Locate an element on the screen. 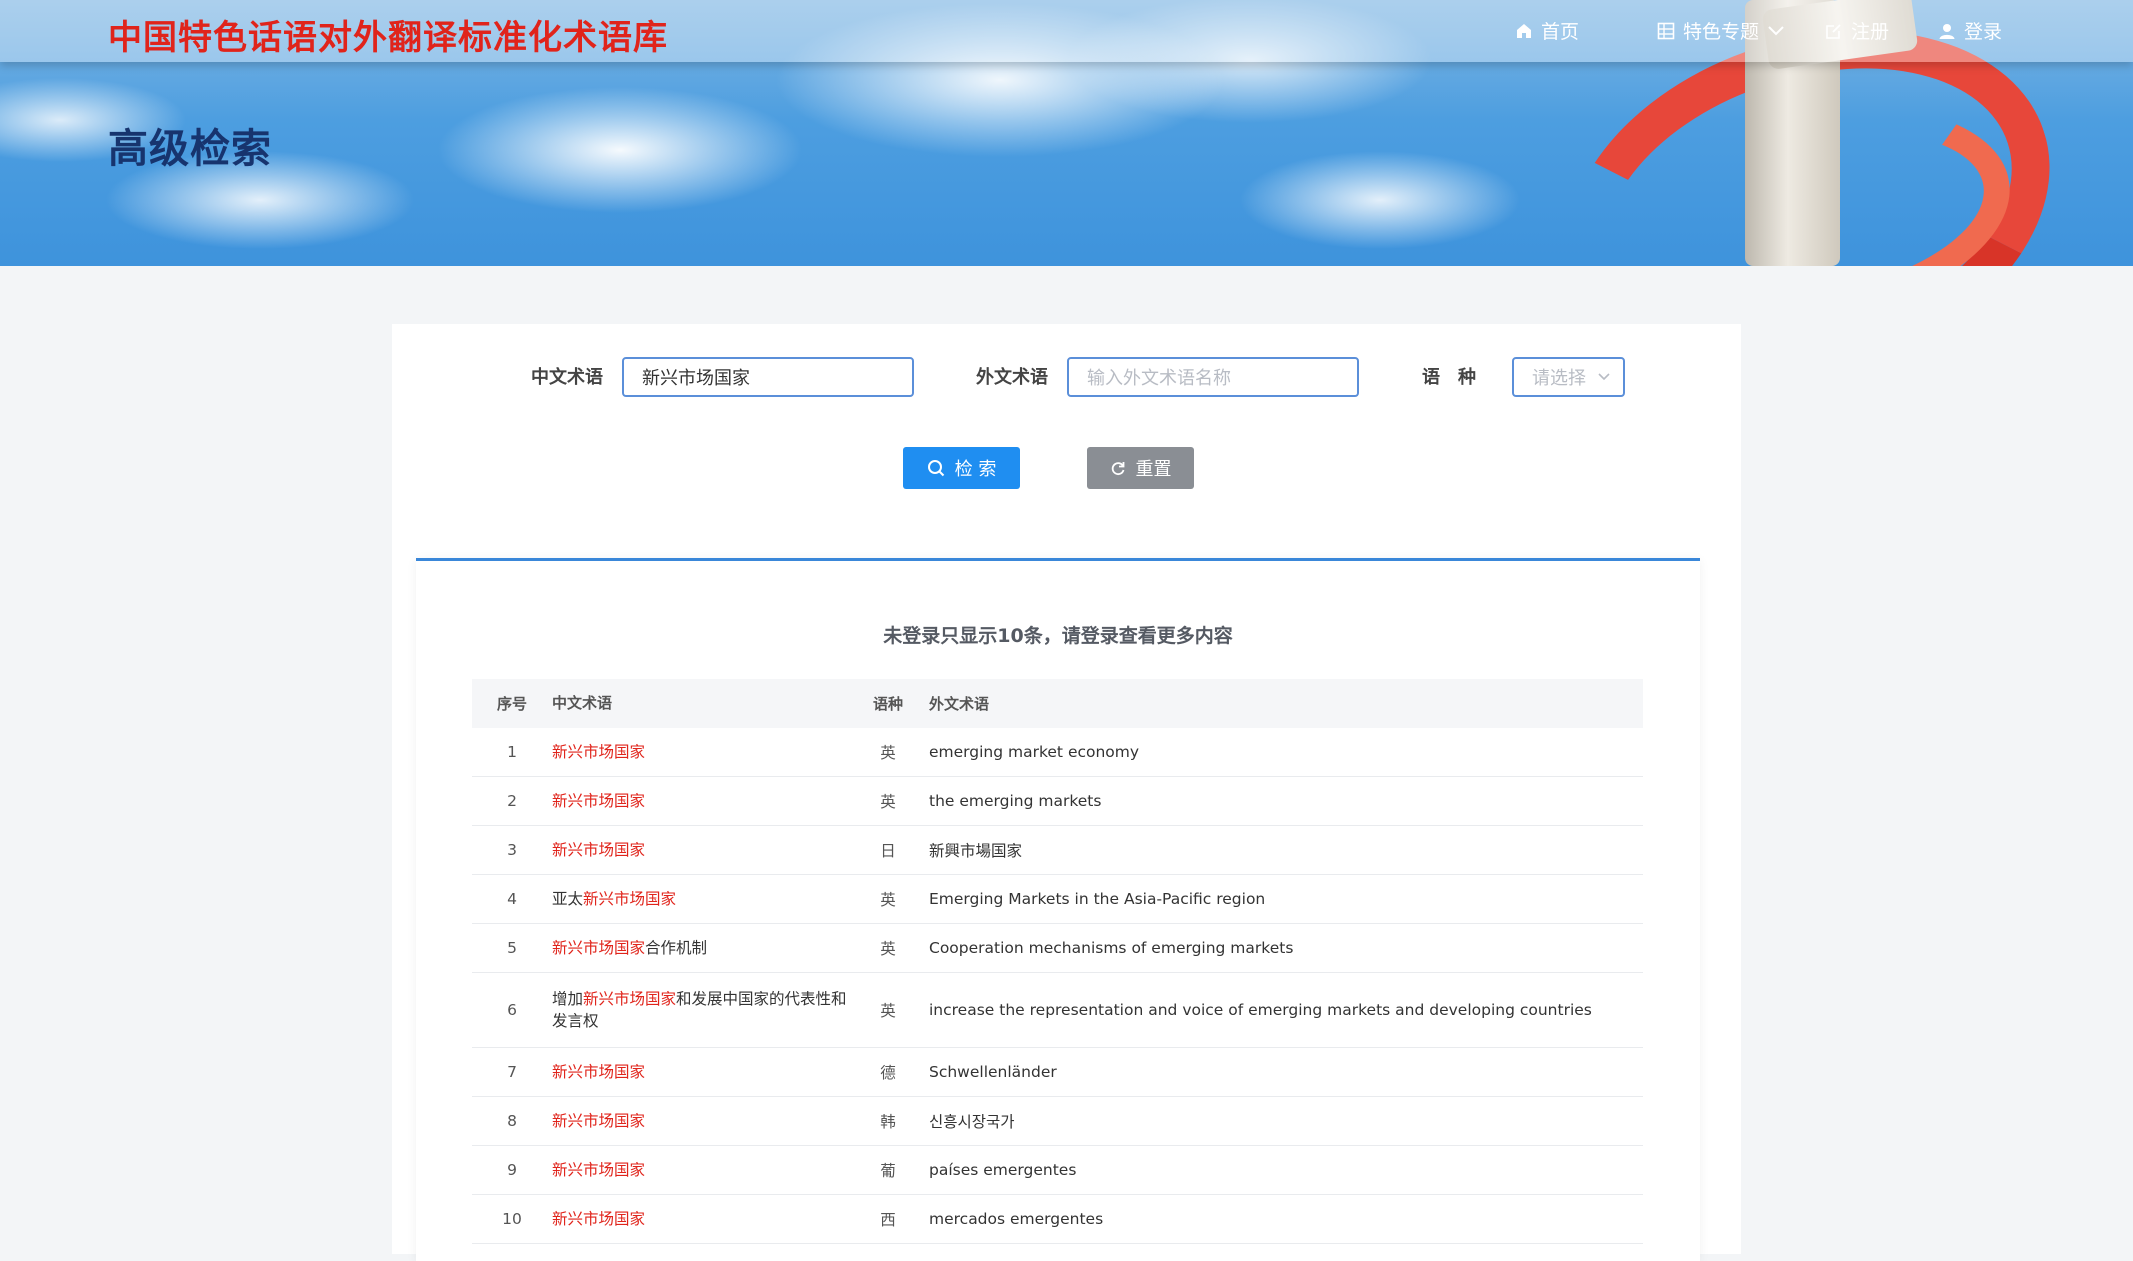  row-foreign-term: Schwellenländer is located at coordinates (1286, 1072).